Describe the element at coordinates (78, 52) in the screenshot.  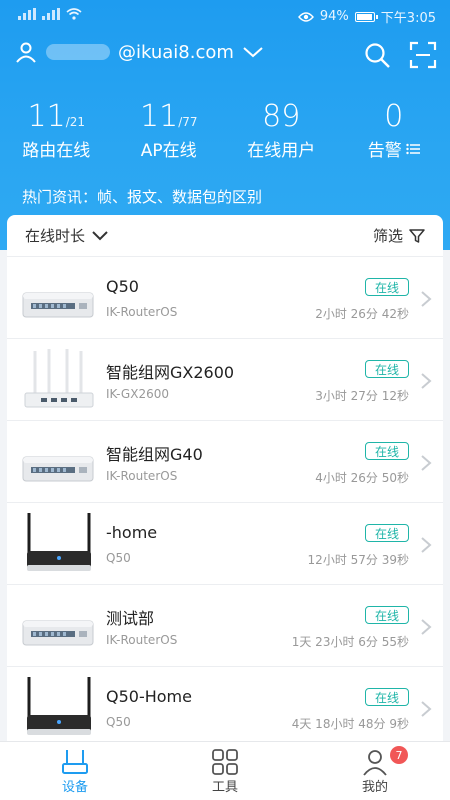
I see `account-name-blurred` at that location.